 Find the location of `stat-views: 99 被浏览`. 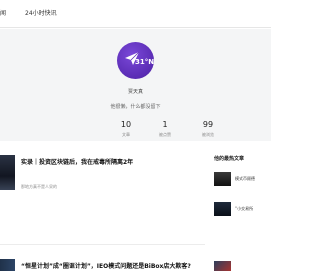

stat-views: 99 被浏览 is located at coordinates (208, 129).